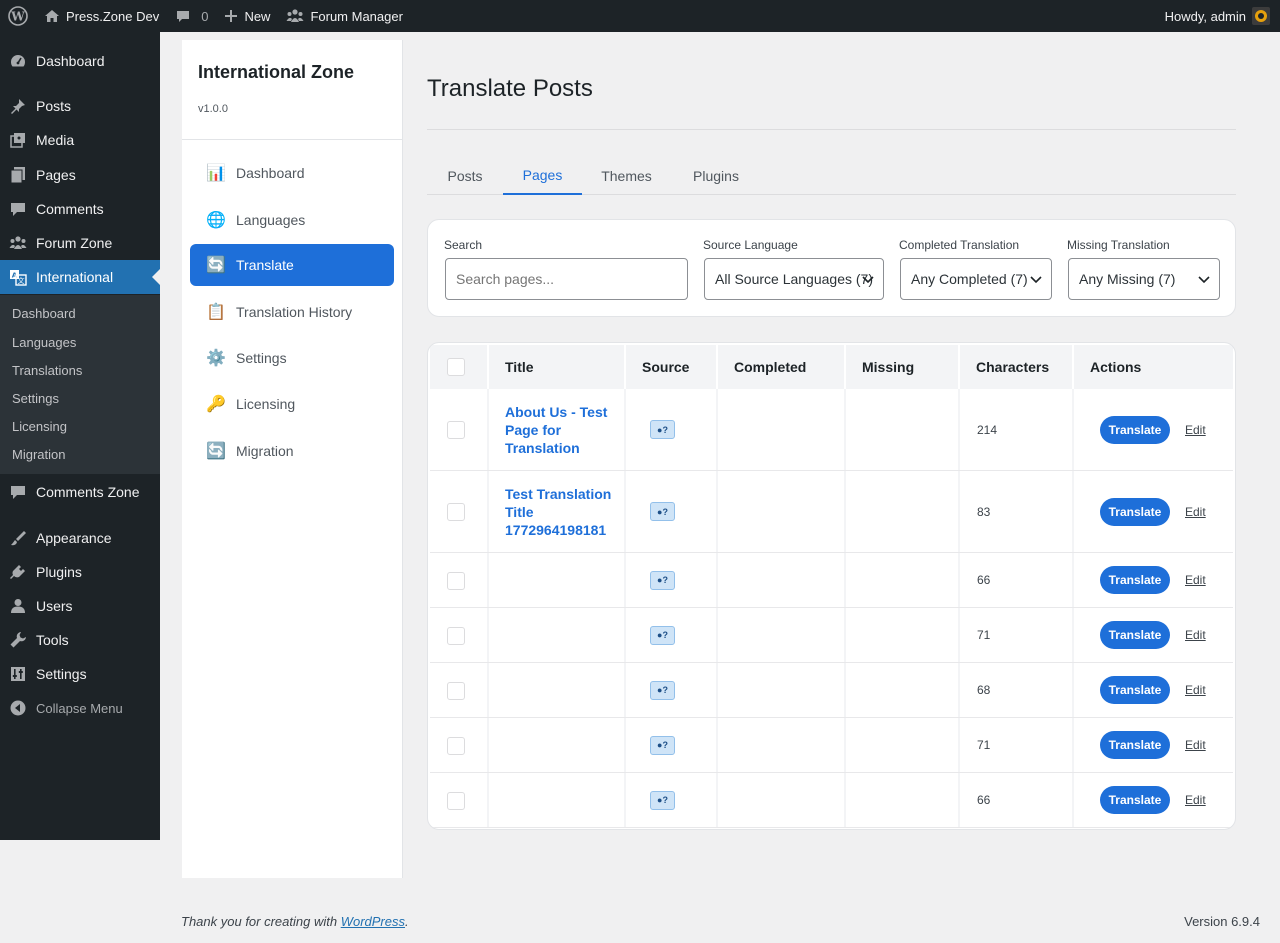 The height and width of the screenshot is (943, 1280). I want to click on select-all-checkbox, so click(456, 367).